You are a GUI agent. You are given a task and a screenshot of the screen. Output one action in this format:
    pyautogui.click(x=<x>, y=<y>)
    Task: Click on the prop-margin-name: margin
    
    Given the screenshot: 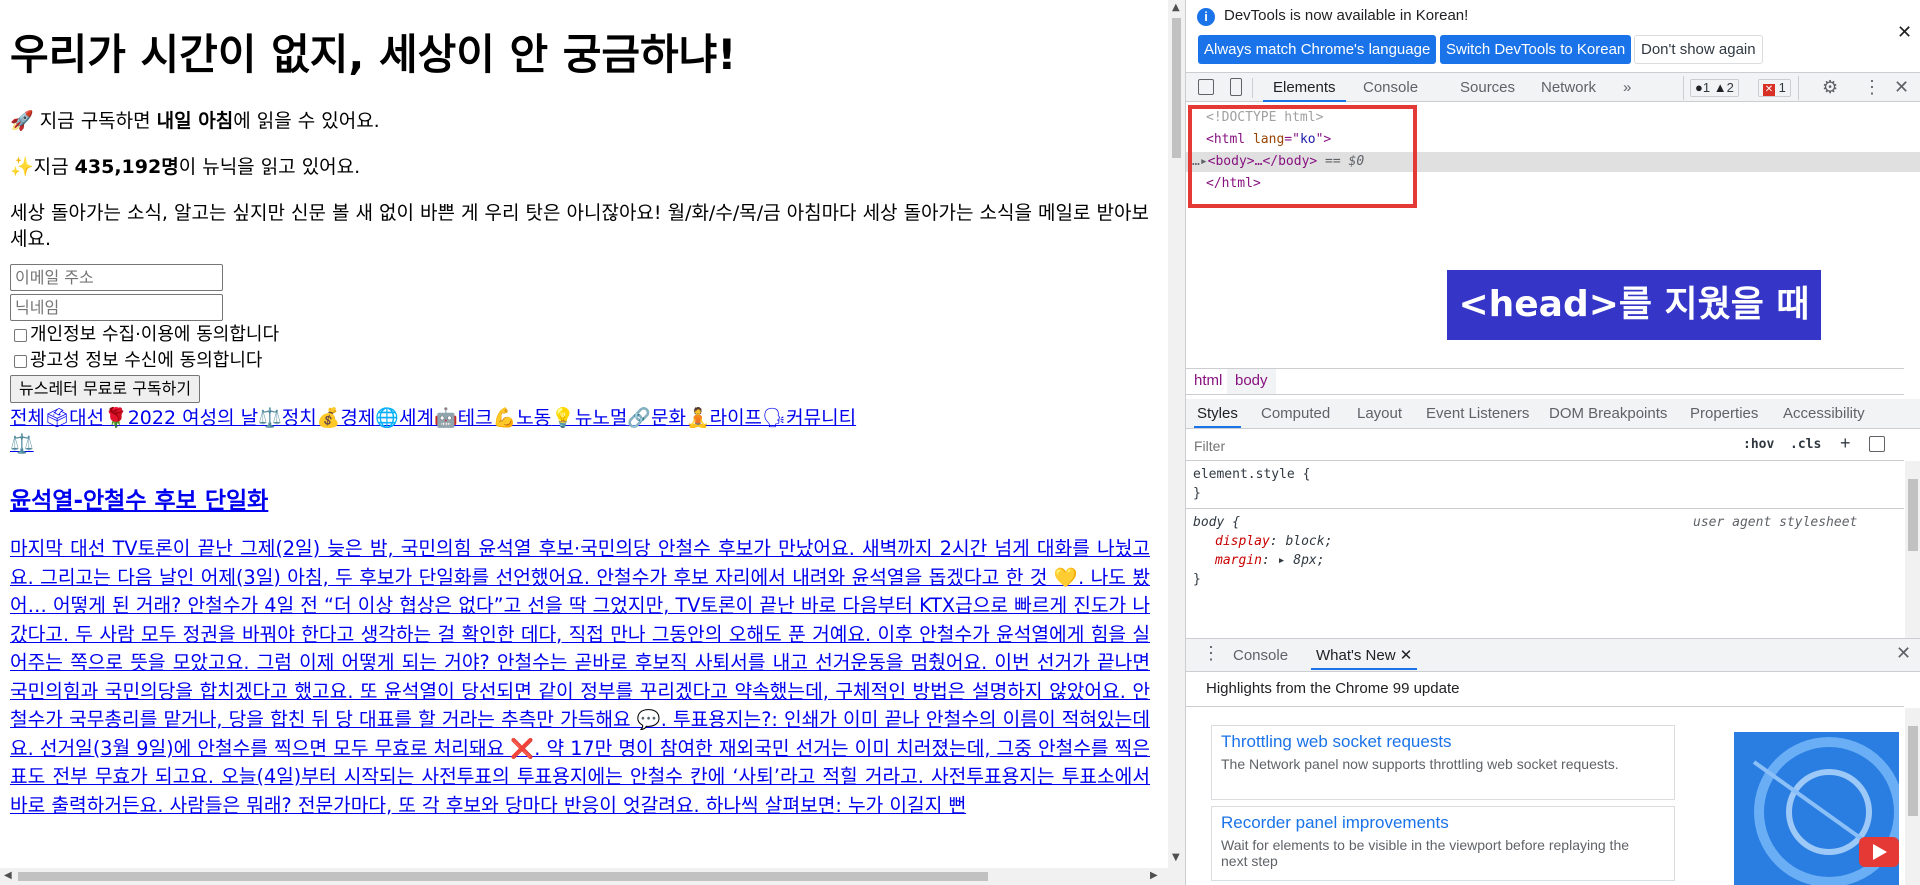 What is the action you would take?
    pyautogui.click(x=1238, y=560)
    